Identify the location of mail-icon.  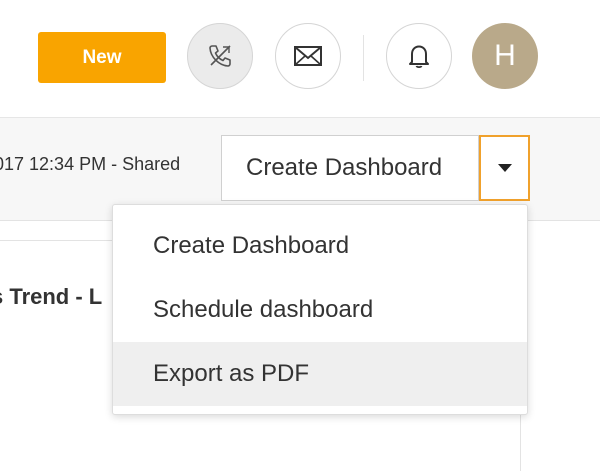
(308, 56).